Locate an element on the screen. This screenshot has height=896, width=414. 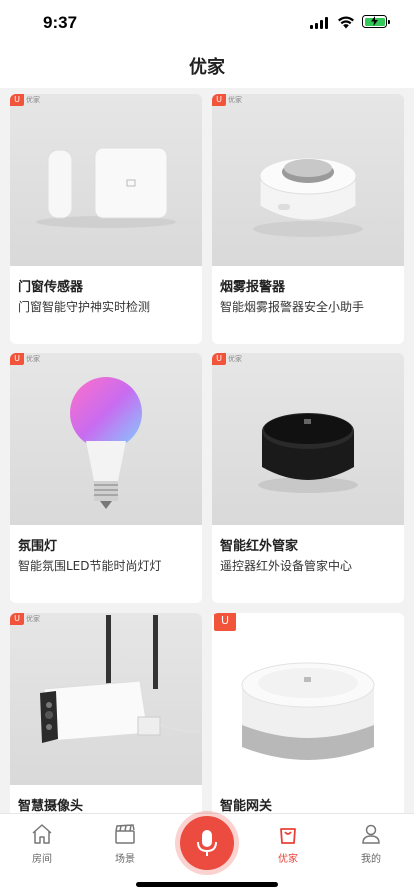
product-image-door-sensor is located at coordinates (106, 180).